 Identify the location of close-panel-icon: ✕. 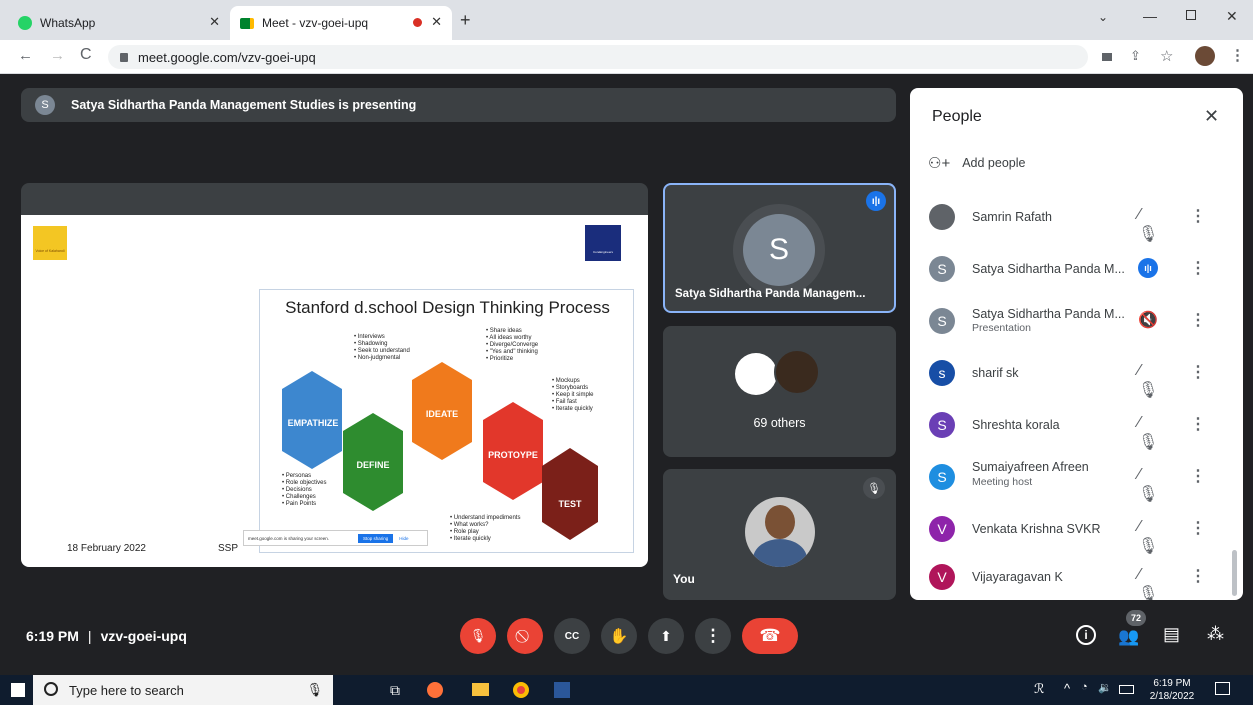
(1211, 116).